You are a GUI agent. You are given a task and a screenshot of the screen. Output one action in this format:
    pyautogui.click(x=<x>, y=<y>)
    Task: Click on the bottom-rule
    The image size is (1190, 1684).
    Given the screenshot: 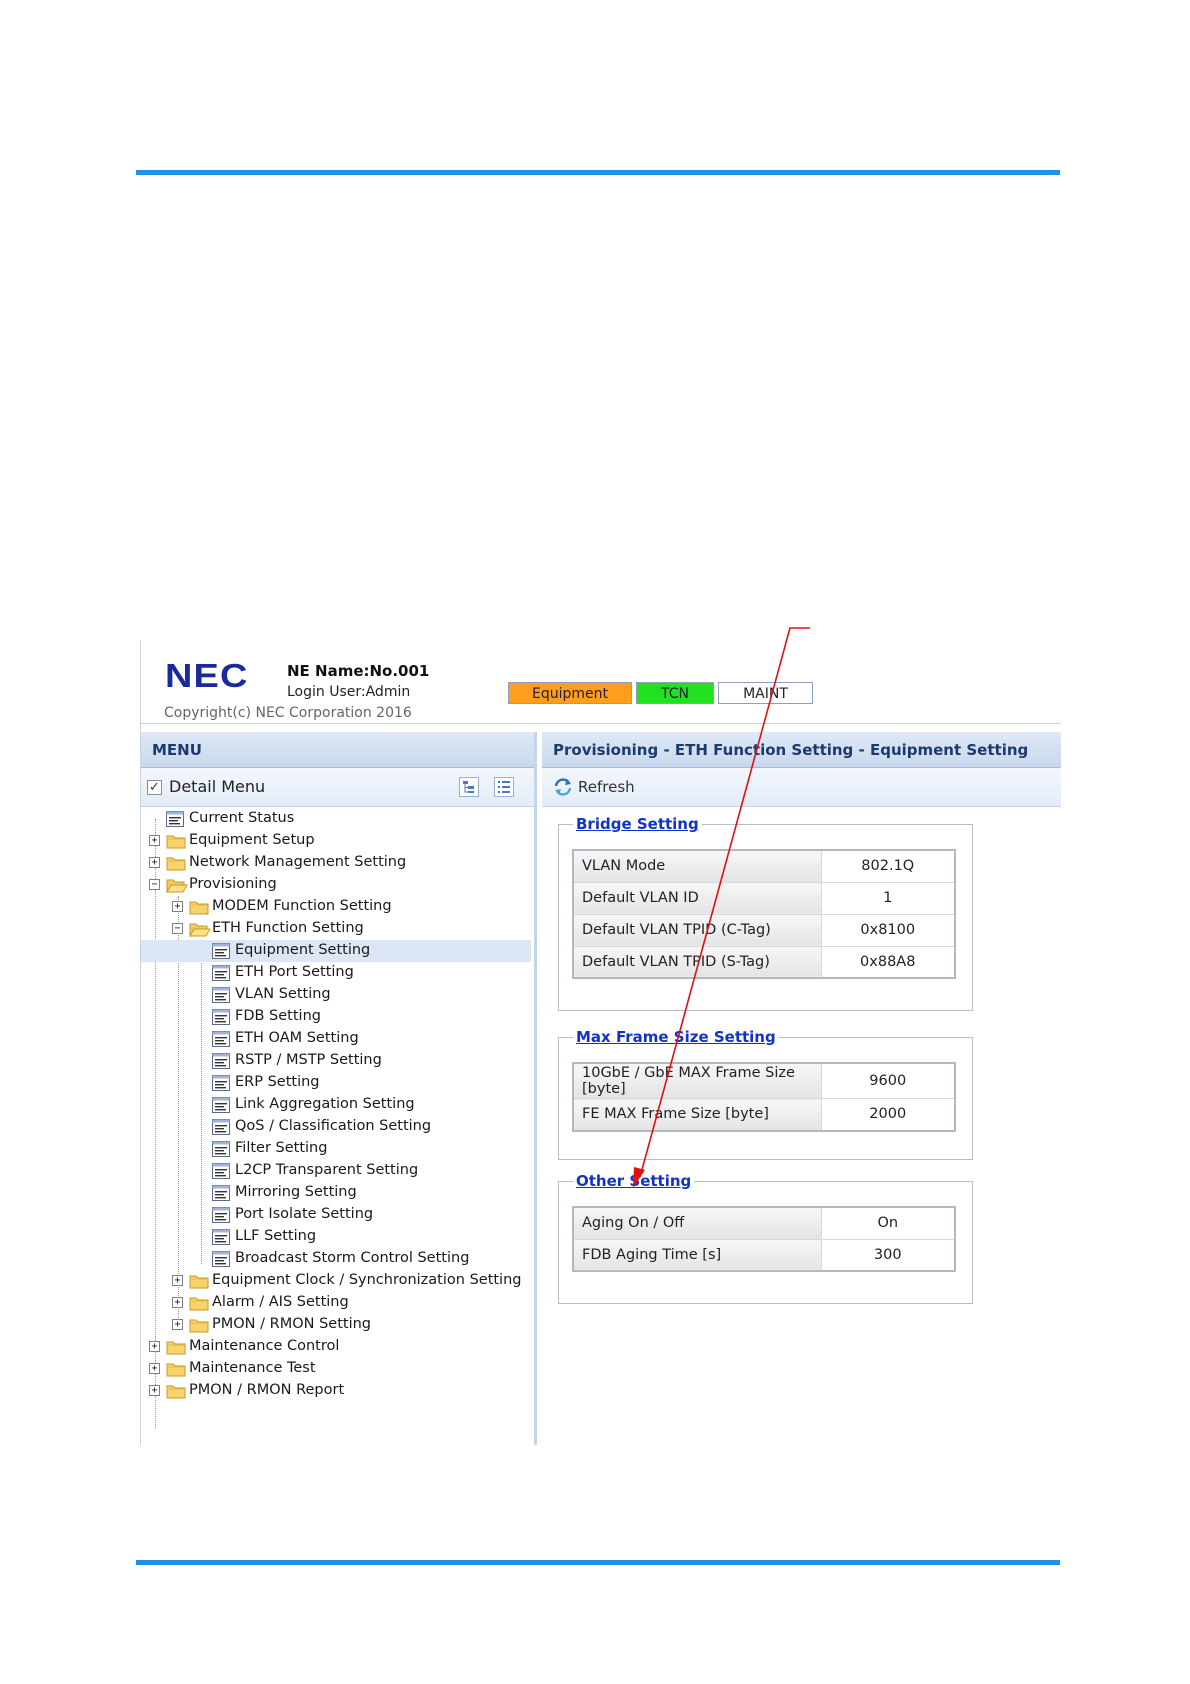 What is the action you would take?
    pyautogui.click(x=598, y=1562)
    